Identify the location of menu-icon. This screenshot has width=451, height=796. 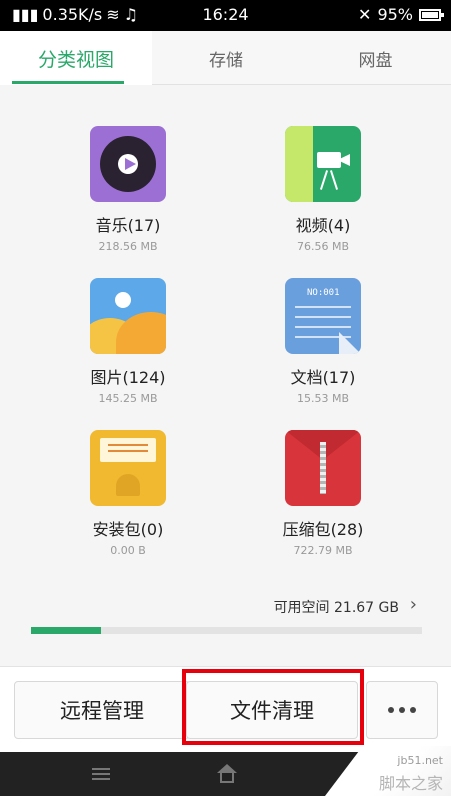
(101, 774).